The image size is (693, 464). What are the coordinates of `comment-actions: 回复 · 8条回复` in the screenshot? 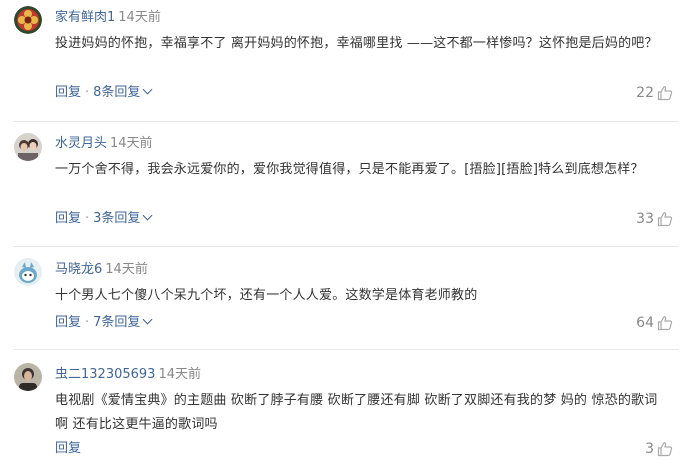 It's located at (104, 92).